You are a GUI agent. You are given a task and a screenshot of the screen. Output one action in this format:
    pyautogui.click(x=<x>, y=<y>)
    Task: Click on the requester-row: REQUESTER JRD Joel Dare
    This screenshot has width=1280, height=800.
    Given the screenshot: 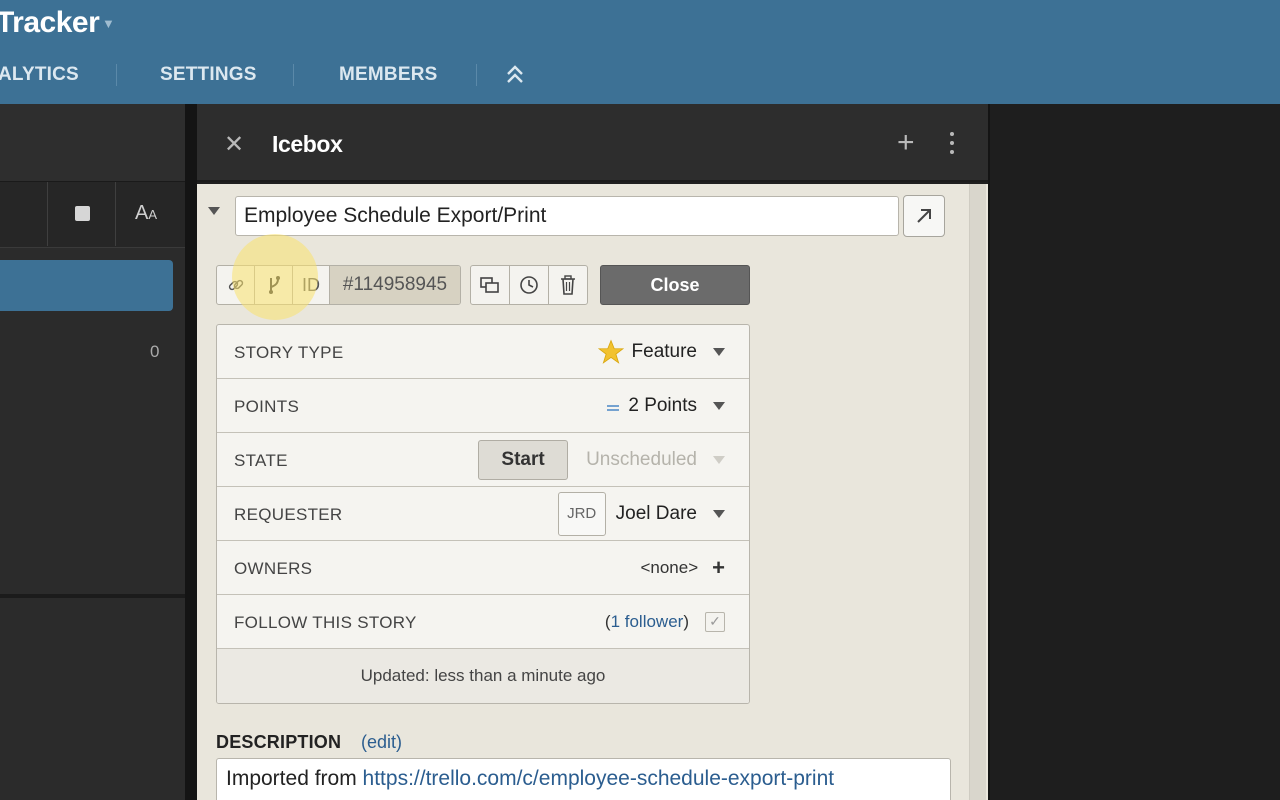 What is the action you would take?
    pyautogui.click(x=483, y=514)
    